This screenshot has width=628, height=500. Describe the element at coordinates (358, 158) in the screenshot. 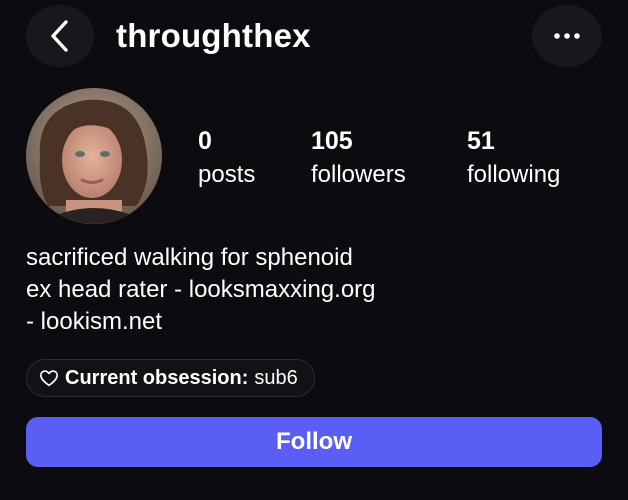

I see `stat-followers: 105 followers` at that location.